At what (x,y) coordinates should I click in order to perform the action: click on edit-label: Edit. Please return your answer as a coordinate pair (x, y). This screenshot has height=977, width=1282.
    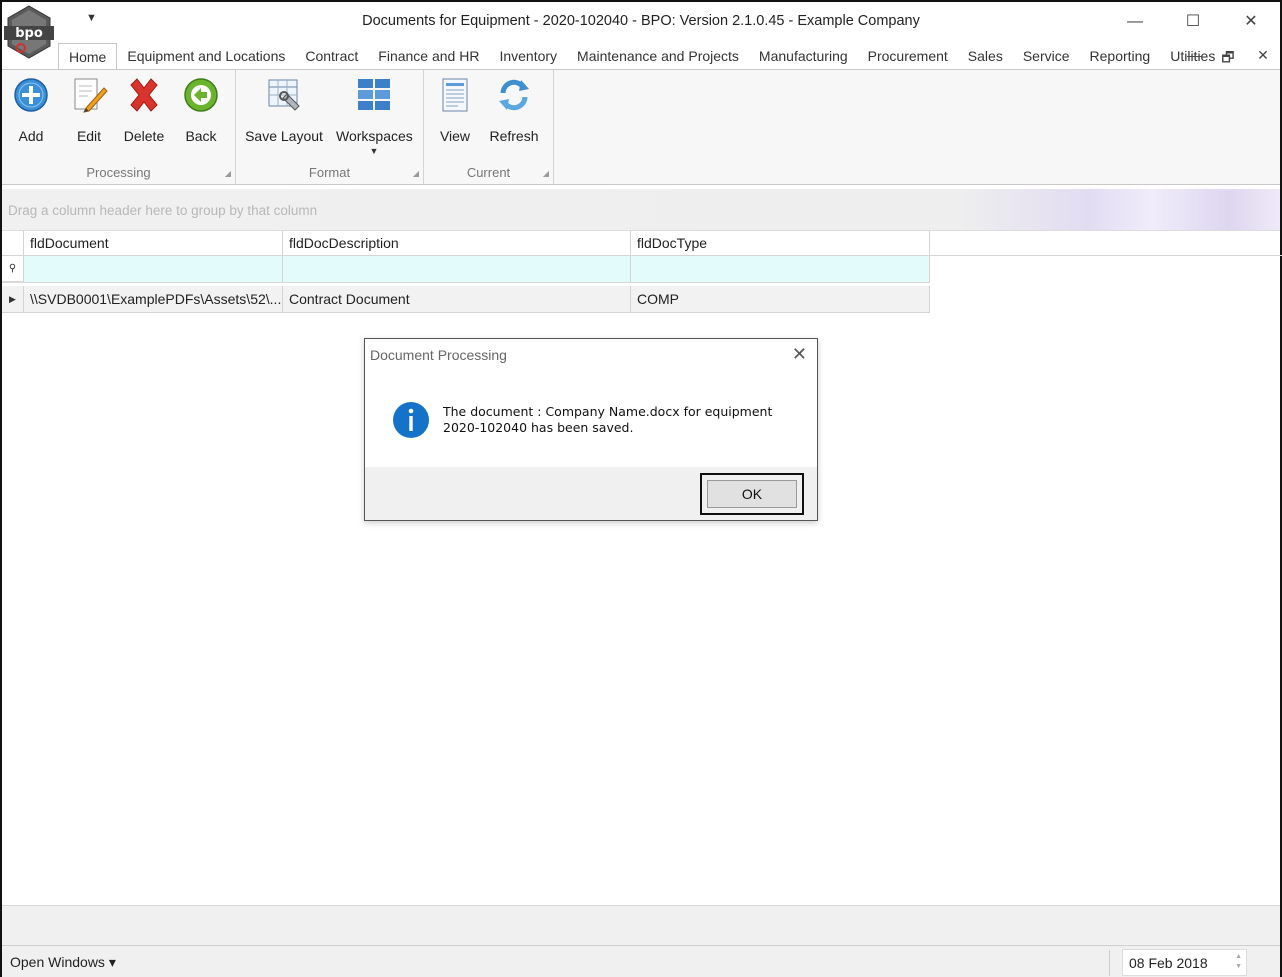
    Looking at the image, I should click on (89, 136).